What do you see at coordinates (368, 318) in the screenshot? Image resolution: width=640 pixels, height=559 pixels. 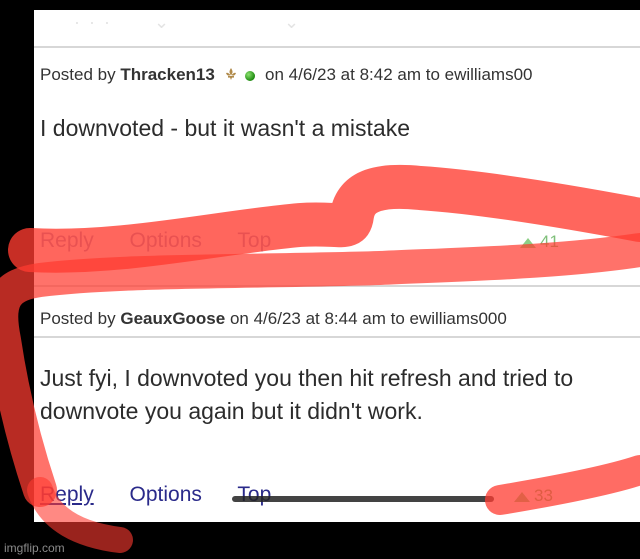 I see `post-timestamp: on 4/6/23 at 8:44 am to ewilliams000` at bounding box center [368, 318].